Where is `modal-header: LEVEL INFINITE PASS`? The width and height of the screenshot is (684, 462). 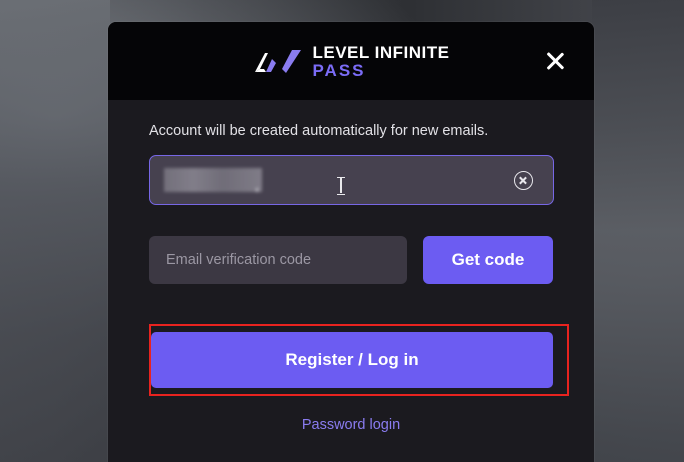 modal-header: LEVEL INFINITE PASS is located at coordinates (351, 61).